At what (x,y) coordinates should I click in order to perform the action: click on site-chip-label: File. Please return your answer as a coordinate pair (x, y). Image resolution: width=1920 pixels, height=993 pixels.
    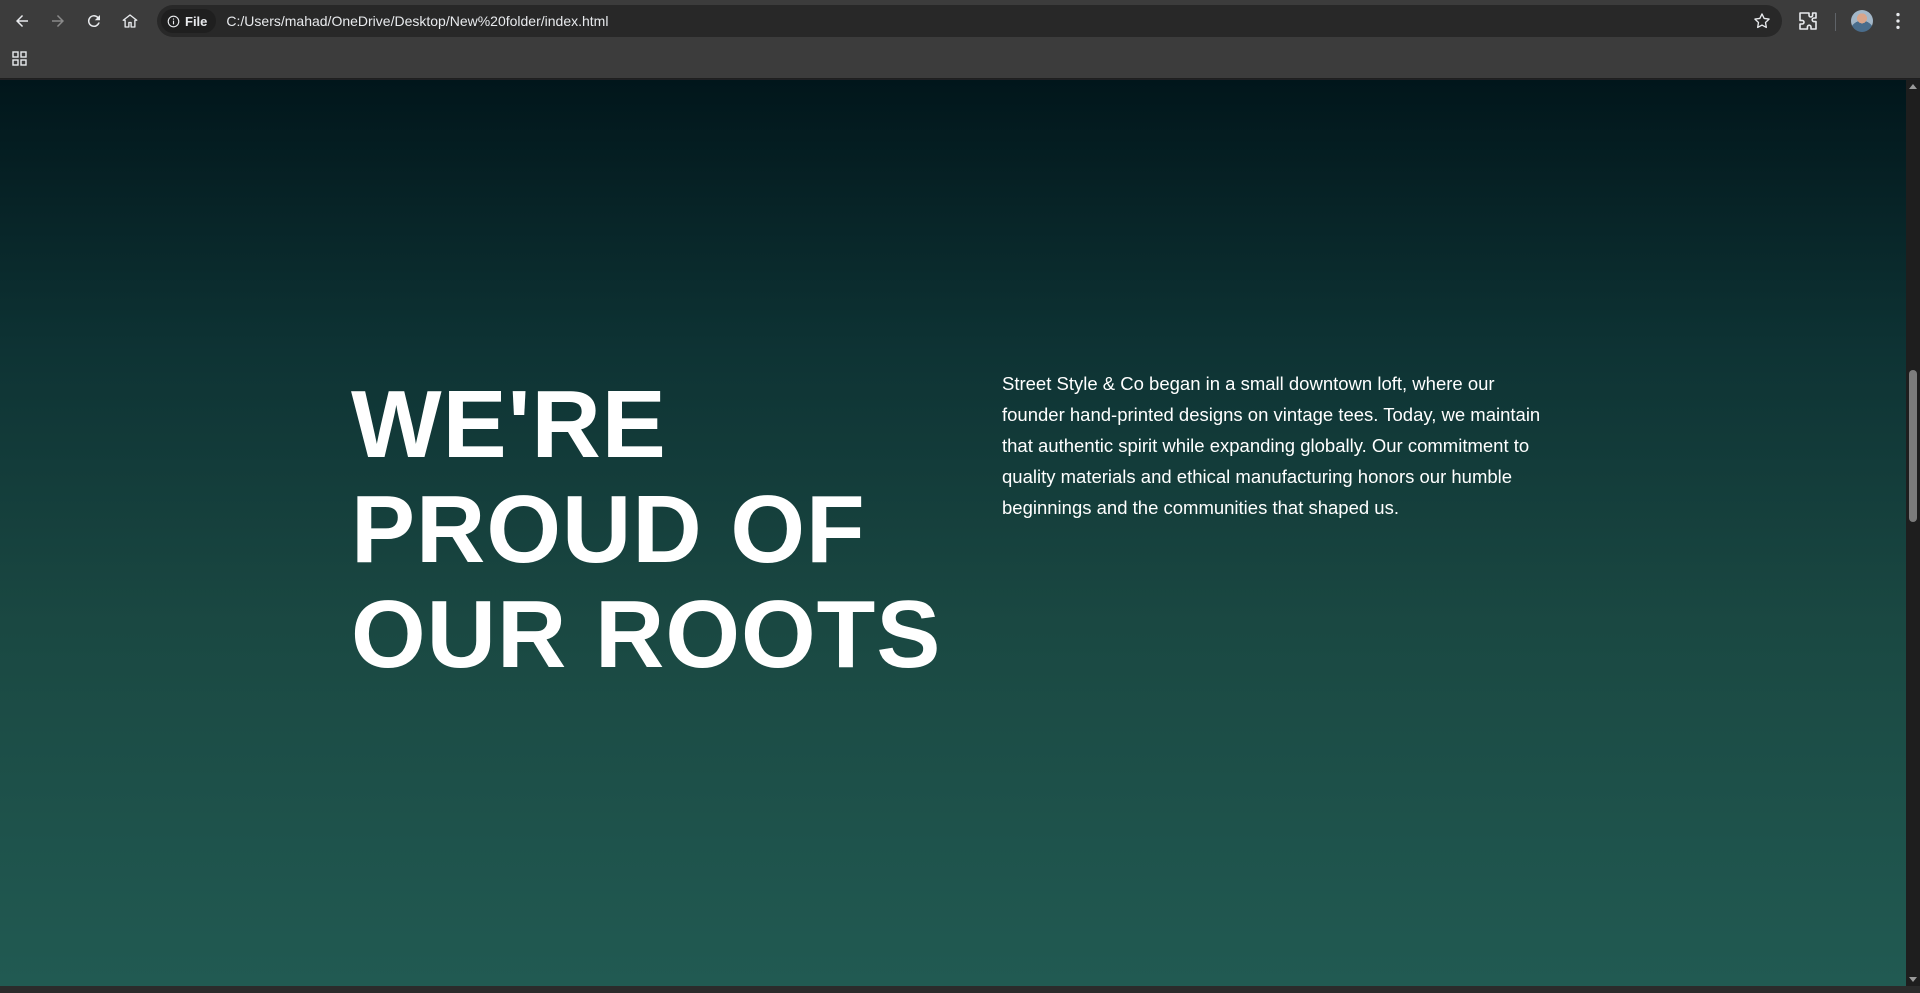
    Looking at the image, I should click on (196, 21).